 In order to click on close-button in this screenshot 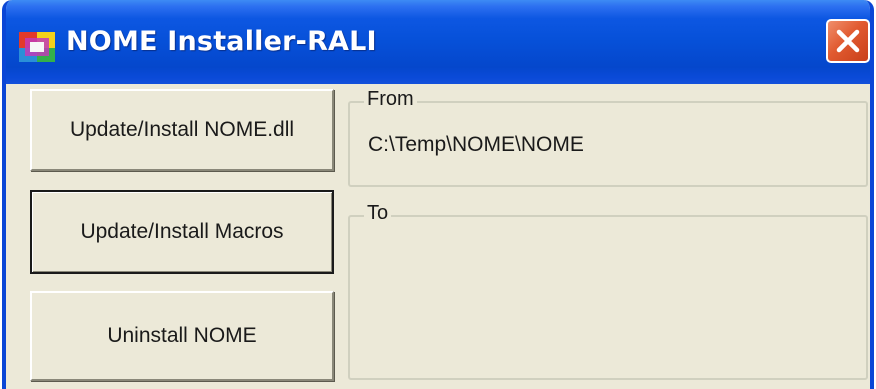, I will do `click(848, 41)`.